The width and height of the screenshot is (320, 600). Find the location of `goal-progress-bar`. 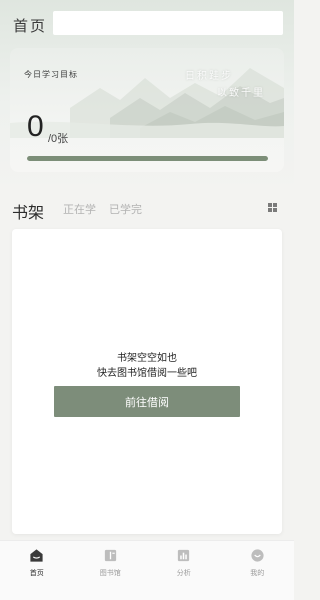

goal-progress-bar is located at coordinates (147, 158).